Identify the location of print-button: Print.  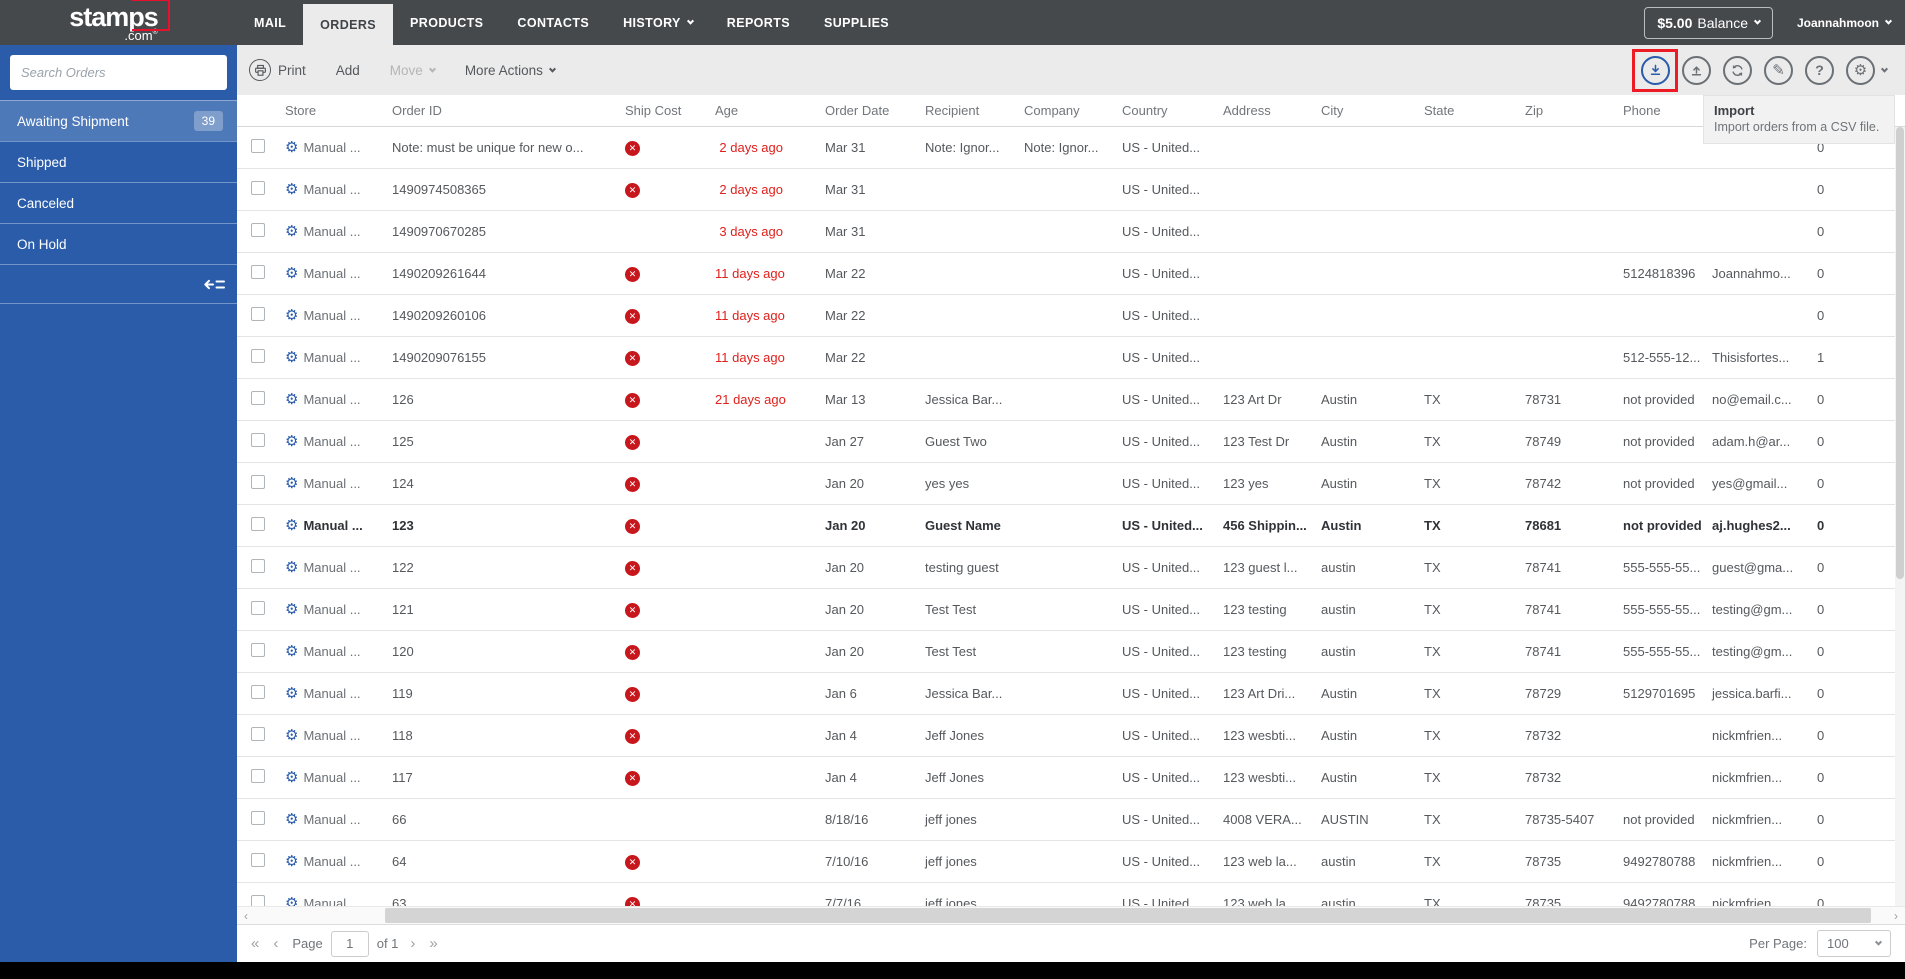
(277, 70).